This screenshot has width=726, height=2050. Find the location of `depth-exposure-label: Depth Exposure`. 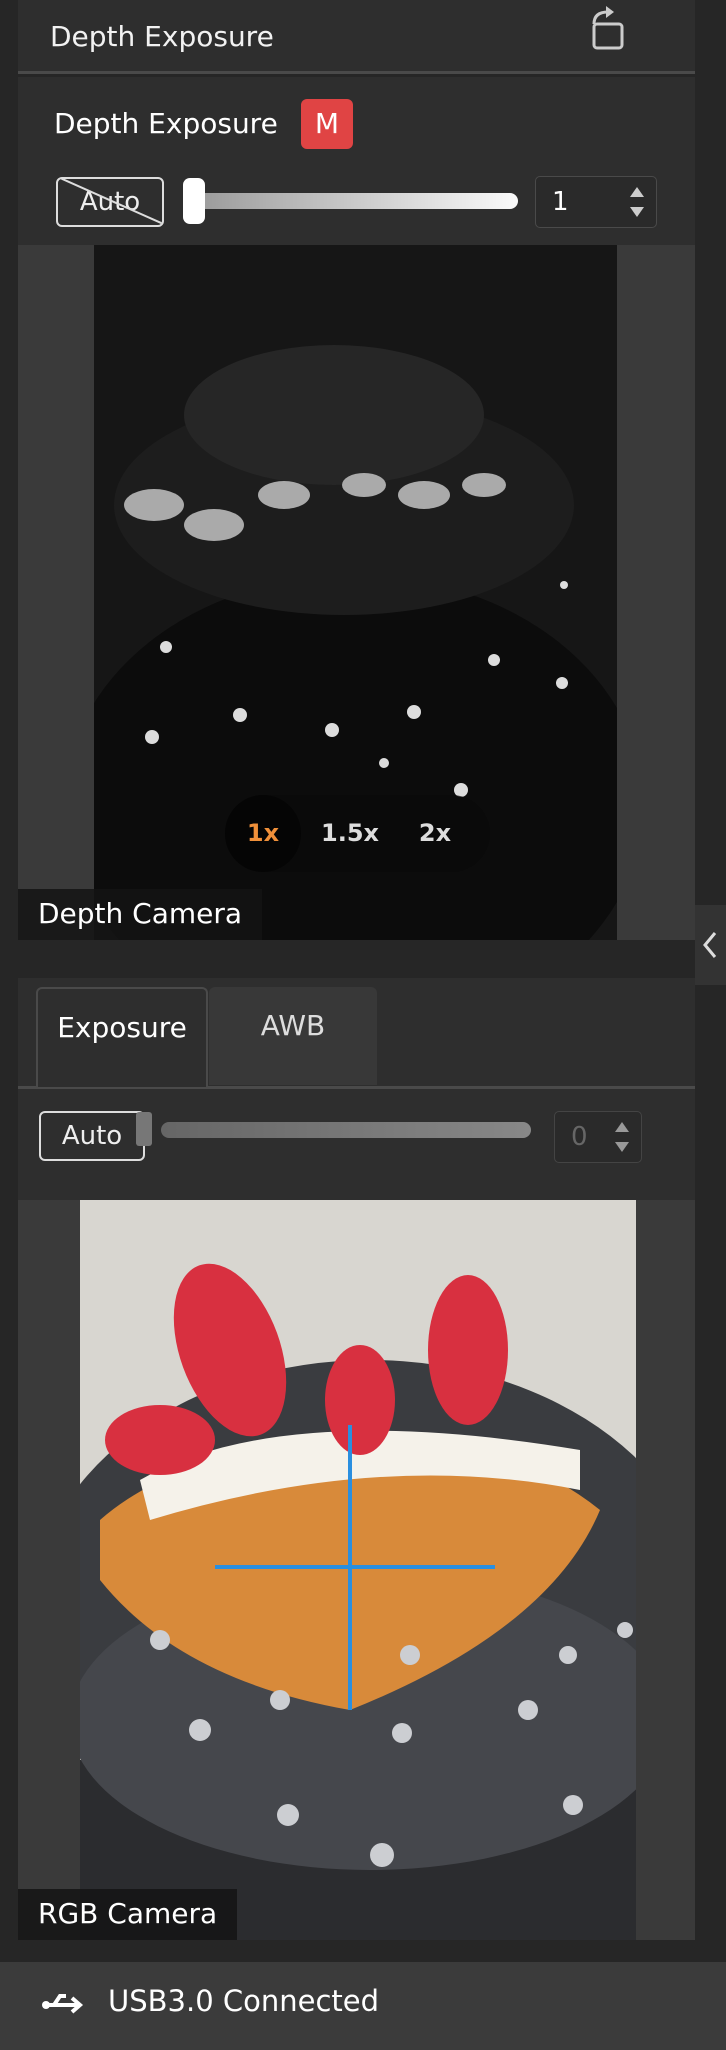

depth-exposure-label: Depth Exposure is located at coordinates (166, 123).